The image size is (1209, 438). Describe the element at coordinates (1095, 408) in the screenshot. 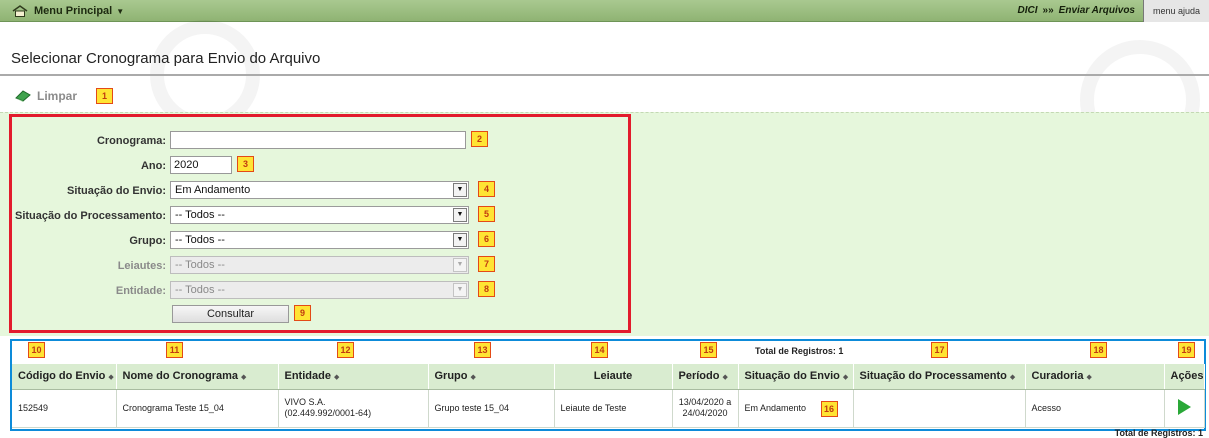

I see `cell-curadoria: Acesso` at that location.